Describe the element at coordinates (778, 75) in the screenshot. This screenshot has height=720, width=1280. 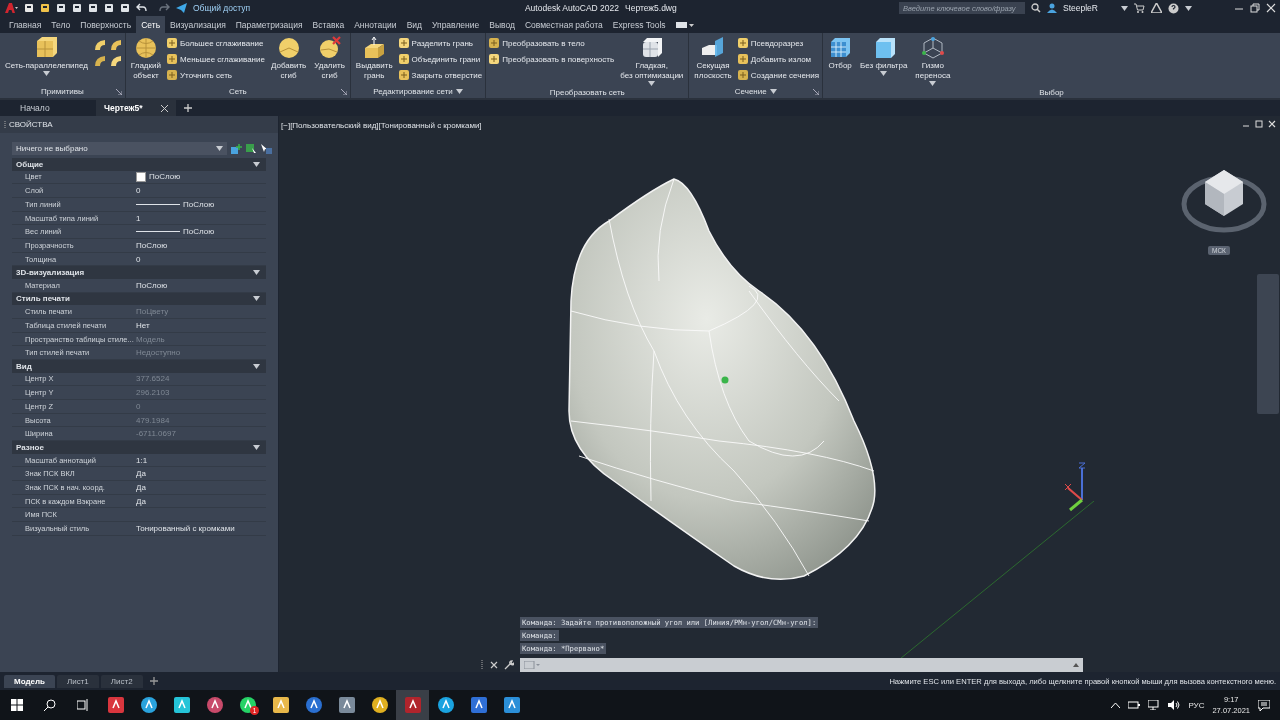
I see `ribbon-button: Создание сечения` at that location.